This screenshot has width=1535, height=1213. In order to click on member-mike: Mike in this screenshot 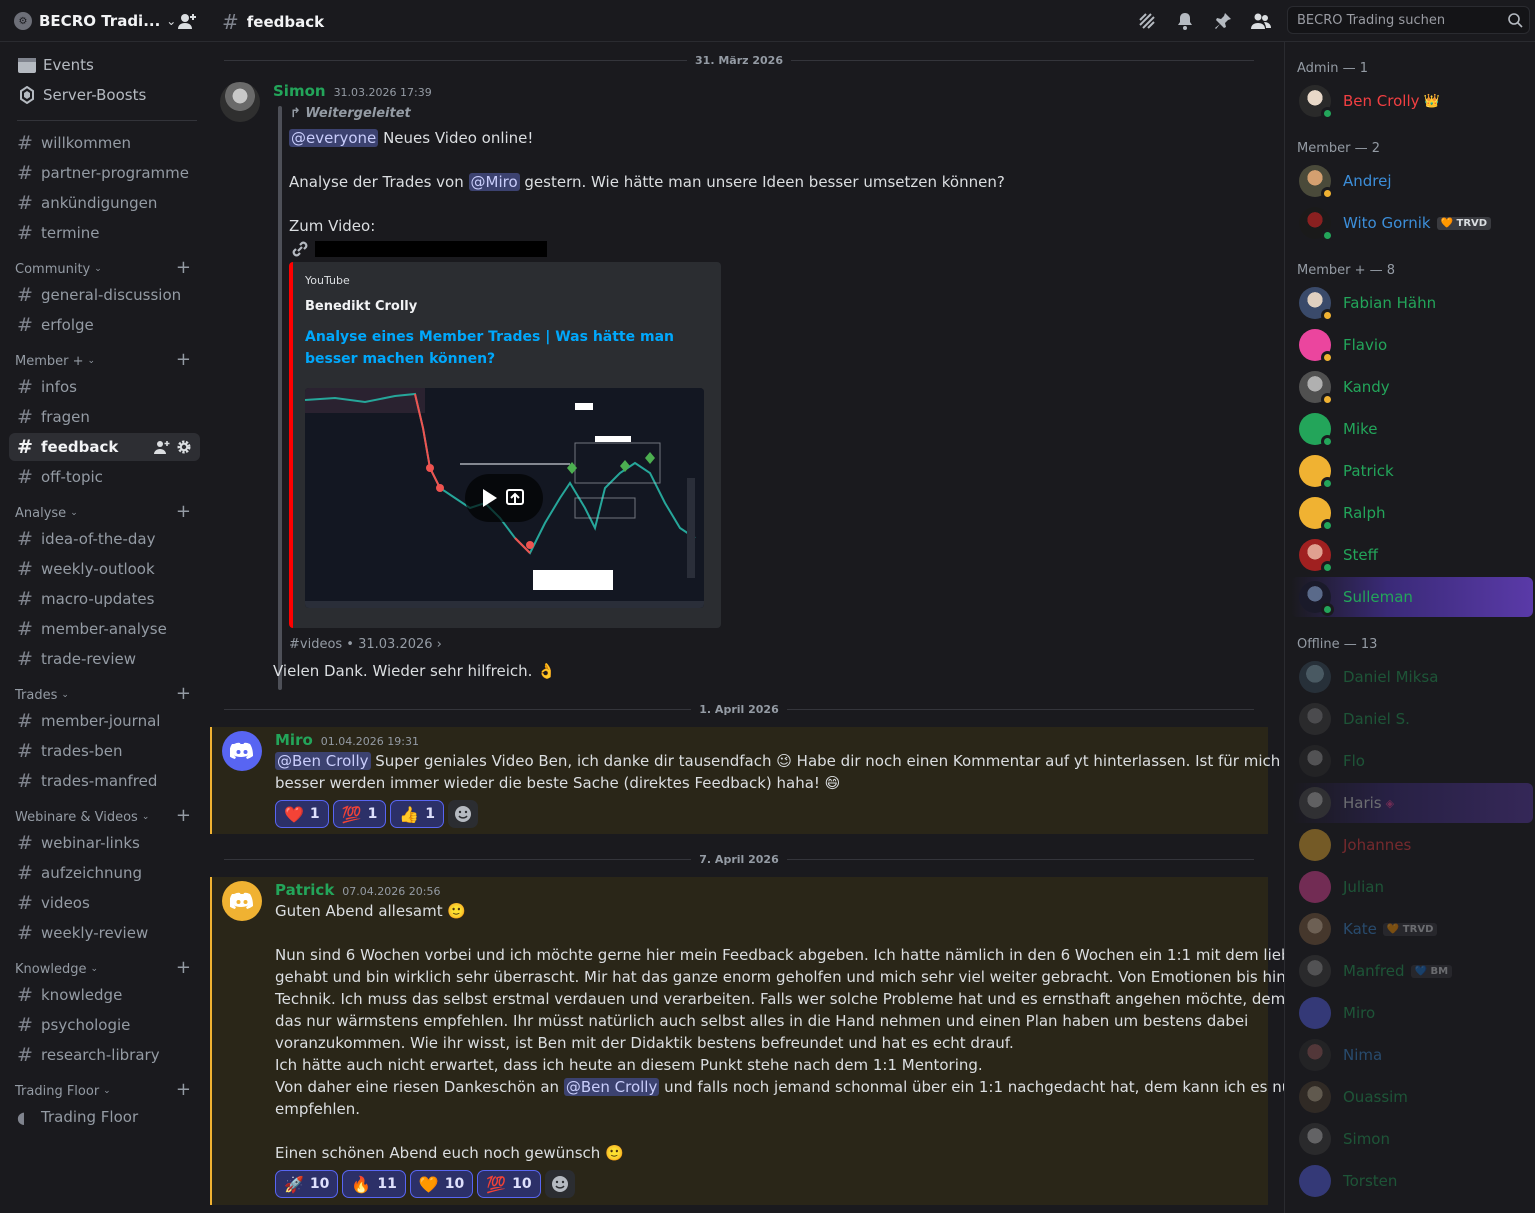, I will do `click(1412, 429)`.